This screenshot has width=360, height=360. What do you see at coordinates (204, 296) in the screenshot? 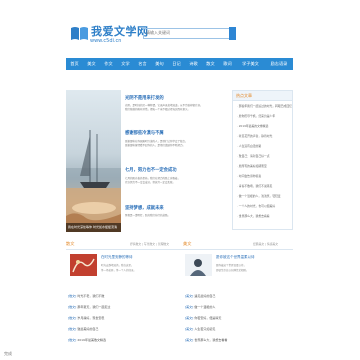
I see `list-item-title: 遇见最好的自己` at bounding box center [204, 296].